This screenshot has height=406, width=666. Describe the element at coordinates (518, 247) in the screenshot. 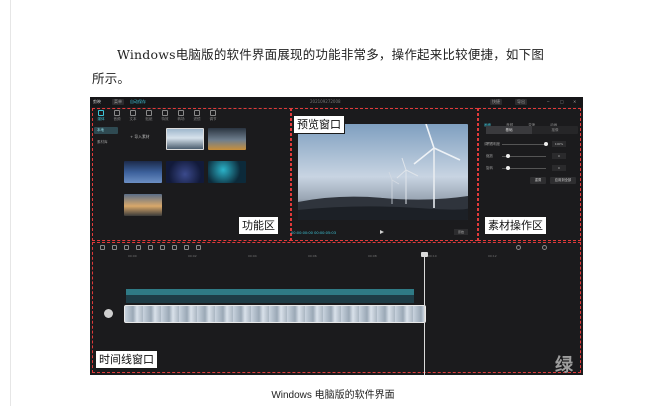

I see `zoom-out-icon` at that location.